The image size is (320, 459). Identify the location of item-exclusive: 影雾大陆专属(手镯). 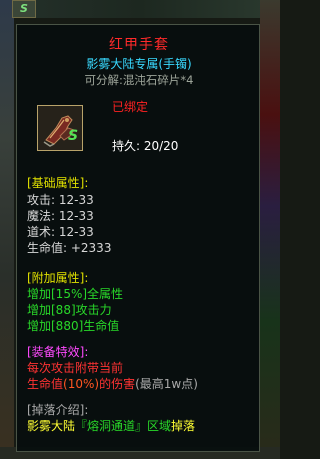
(139, 64).